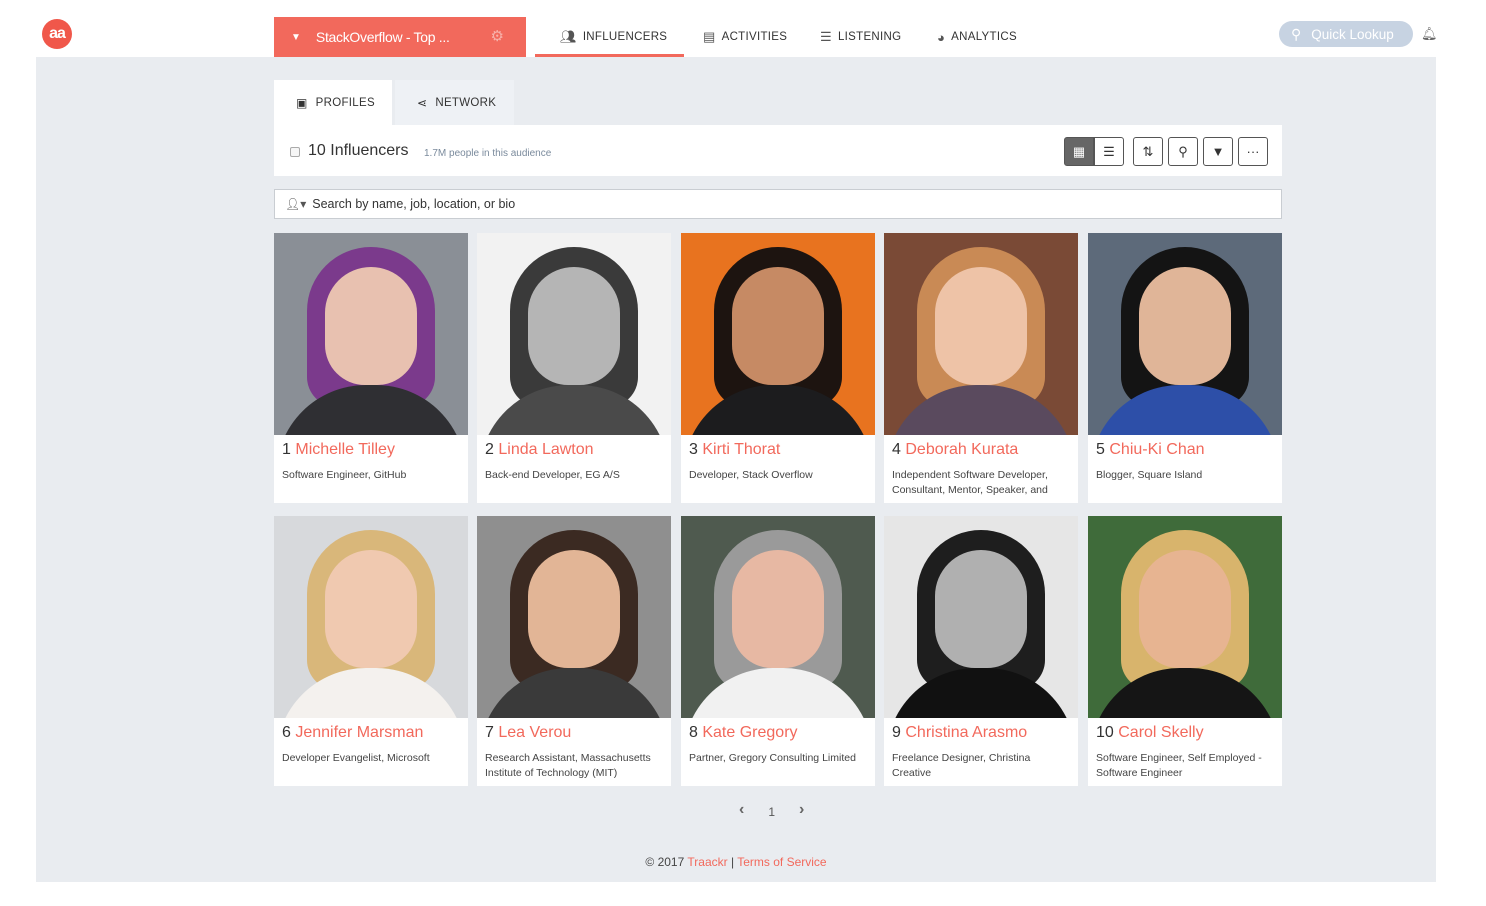 The image size is (1486, 906). Describe the element at coordinates (801, 810) in the screenshot. I see `chevron-right-icon: ›` at that location.